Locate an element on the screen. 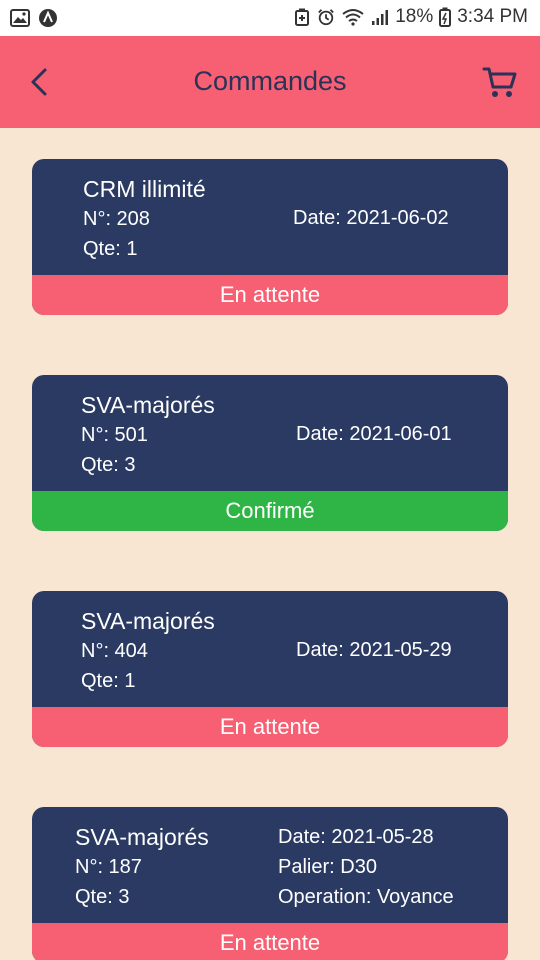 This screenshot has height=960, width=540. signal-icon is located at coordinates (380, 17).